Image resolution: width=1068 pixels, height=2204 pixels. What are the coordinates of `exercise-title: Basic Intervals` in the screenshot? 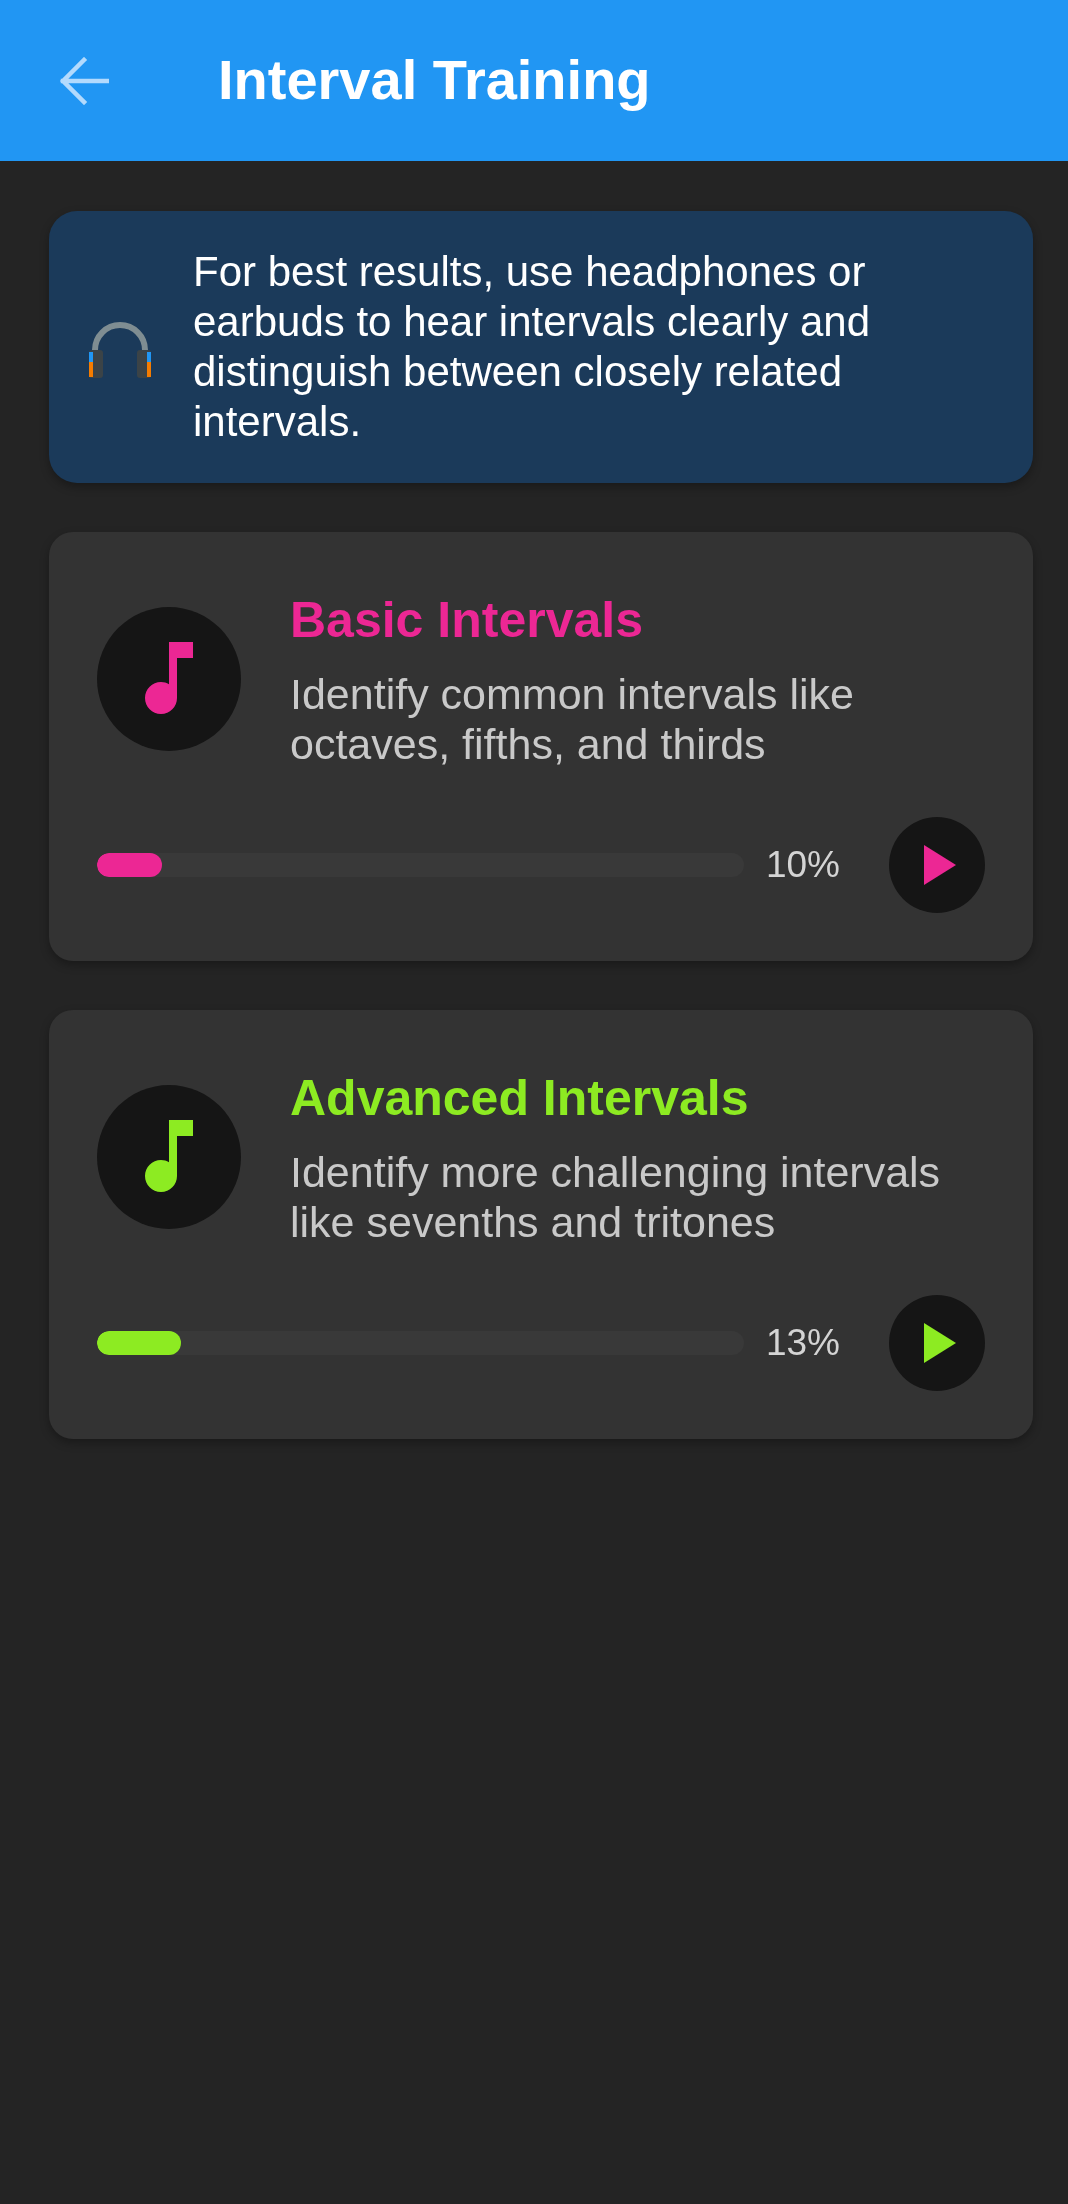 It's located at (467, 620).